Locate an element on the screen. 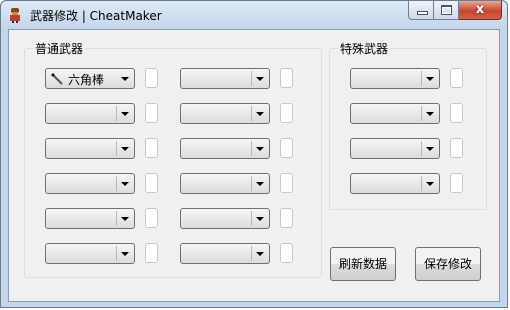 The width and height of the screenshot is (510, 310). normal-weapon-combo-1-value: 六角棒 is located at coordinates (86, 80).